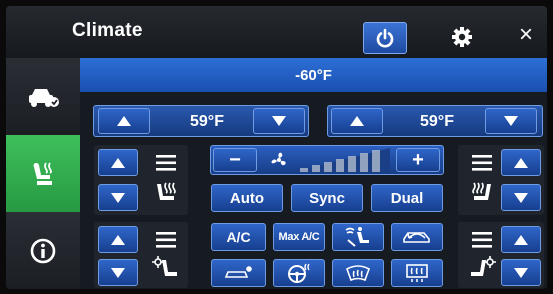 This screenshot has width=553, height=294. I want to click on passenger-temp-down-button, so click(511, 121).